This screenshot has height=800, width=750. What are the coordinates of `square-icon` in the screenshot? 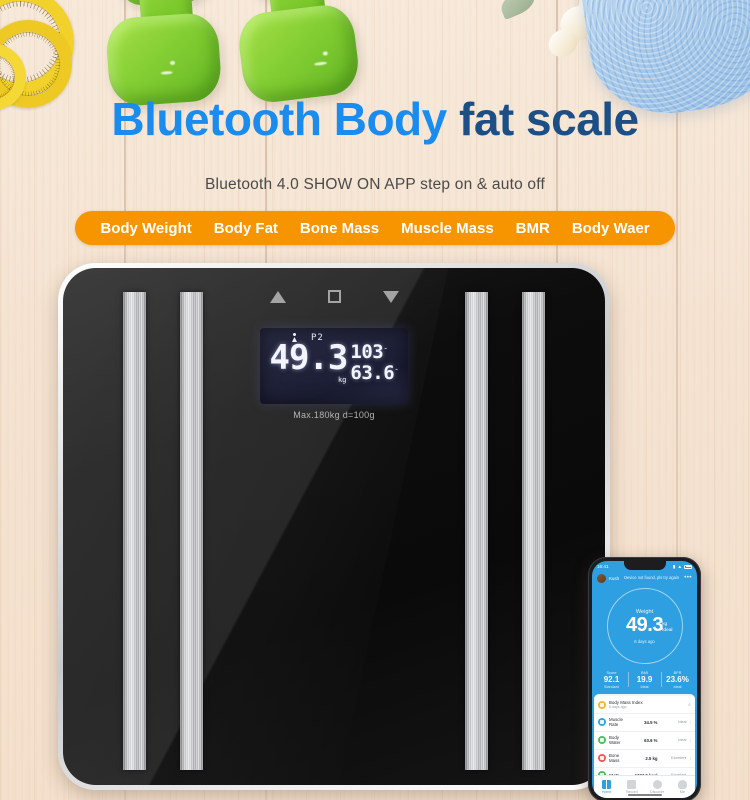 It's located at (334, 296).